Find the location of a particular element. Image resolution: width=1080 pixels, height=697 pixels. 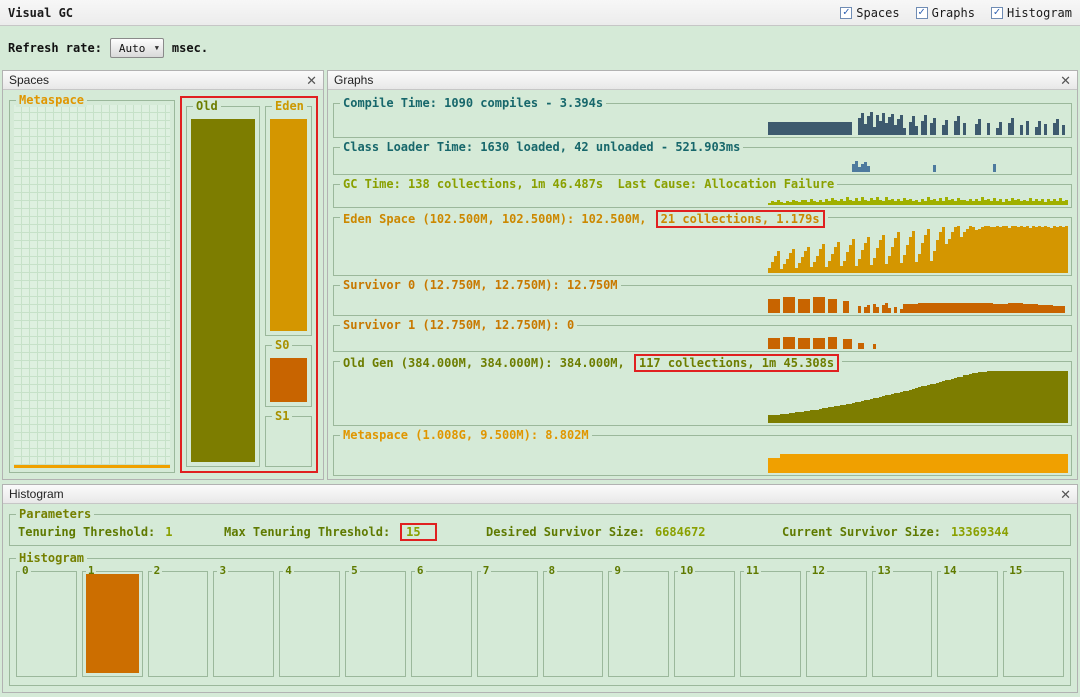

eden-space-graph is located at coordinates (918, 249).